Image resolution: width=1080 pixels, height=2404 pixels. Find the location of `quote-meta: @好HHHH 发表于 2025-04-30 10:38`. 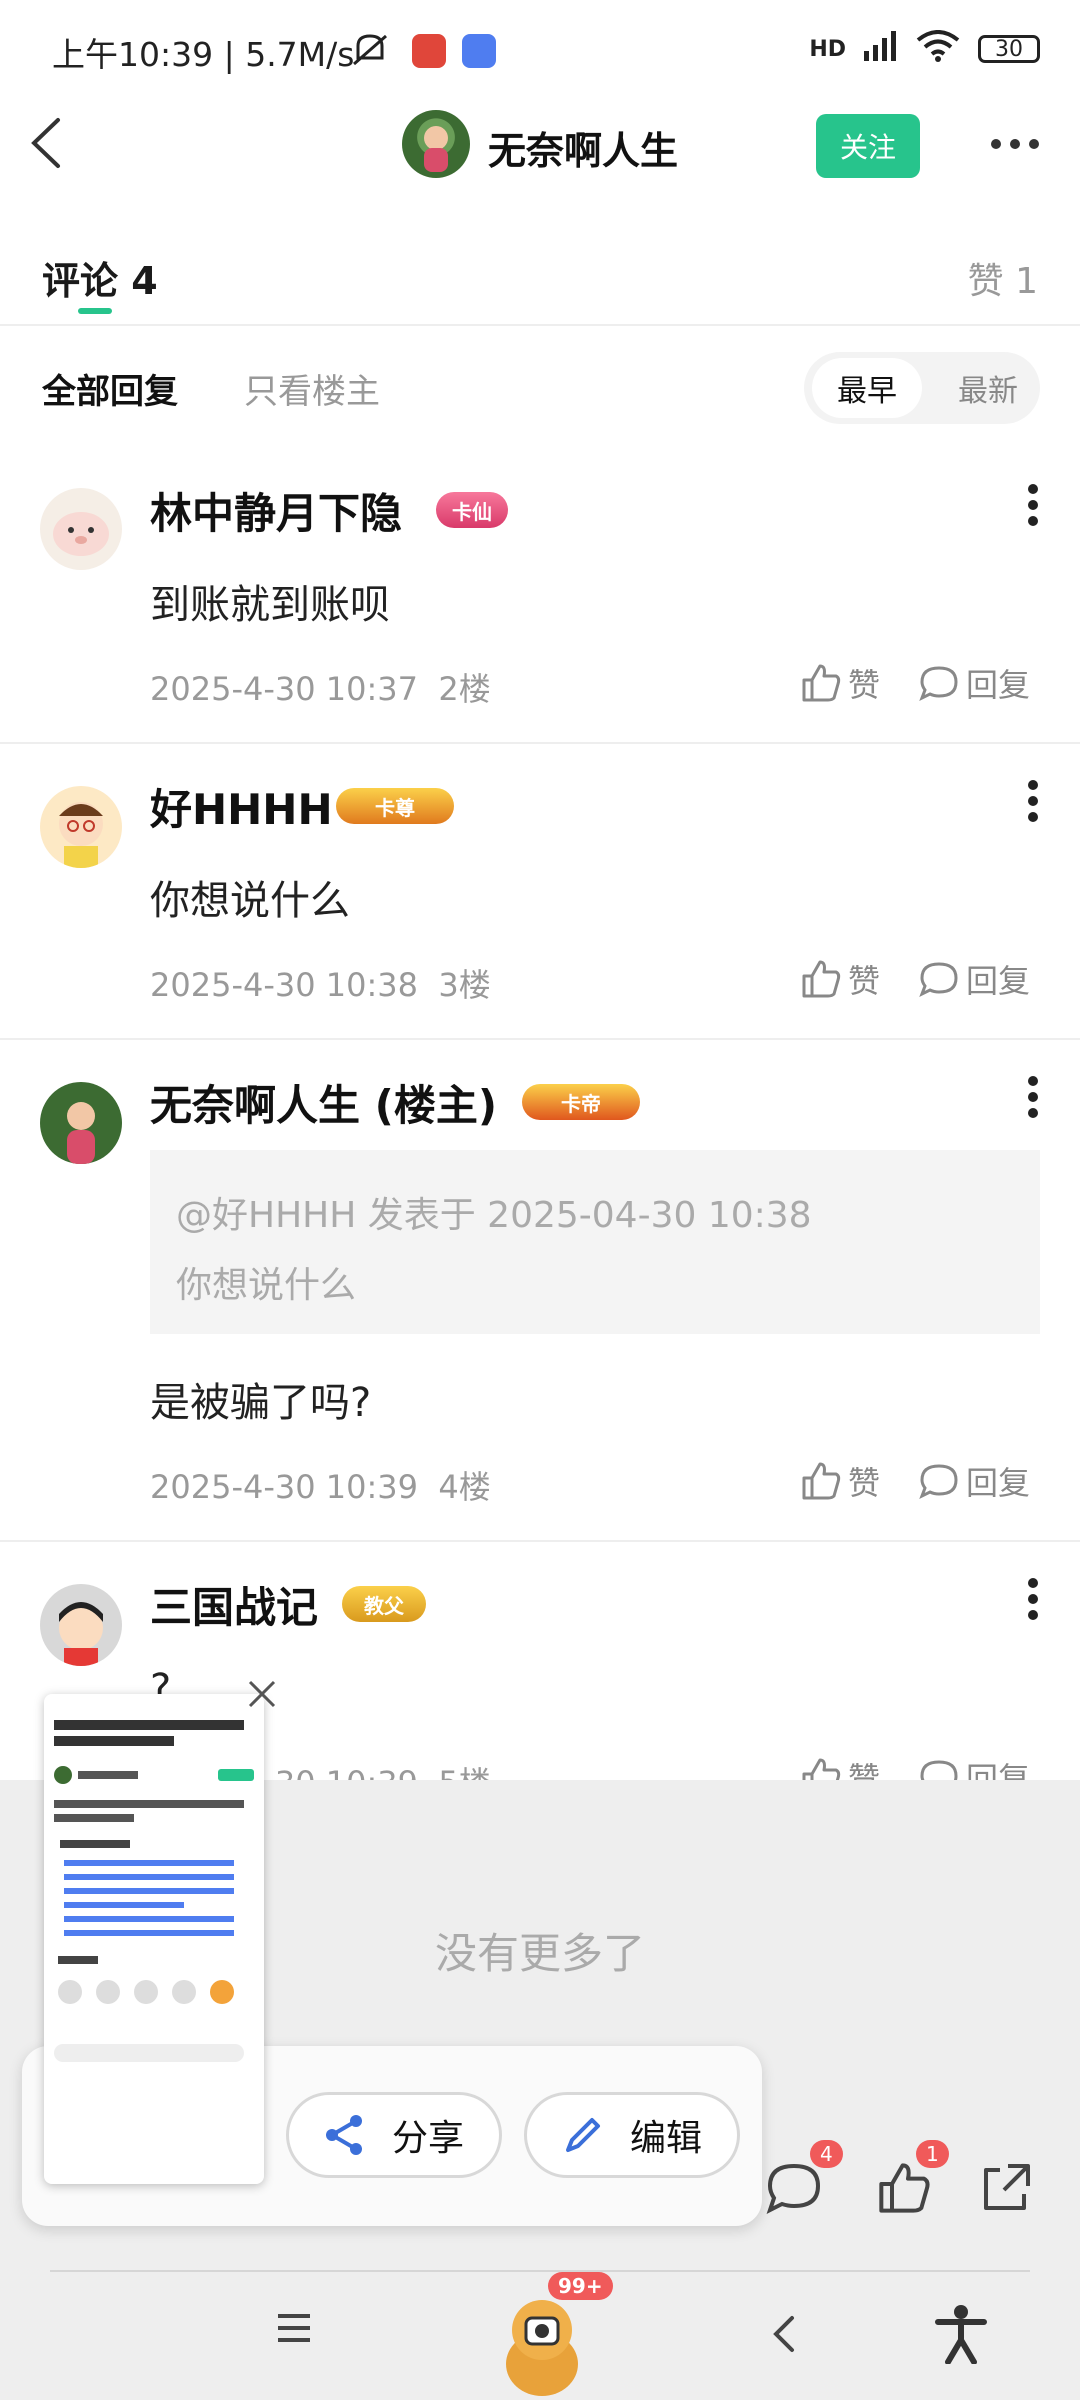

quote-meta: @好HHHH 发表于 2025-04-30 10:38 is located at coordinates (494, 1215).